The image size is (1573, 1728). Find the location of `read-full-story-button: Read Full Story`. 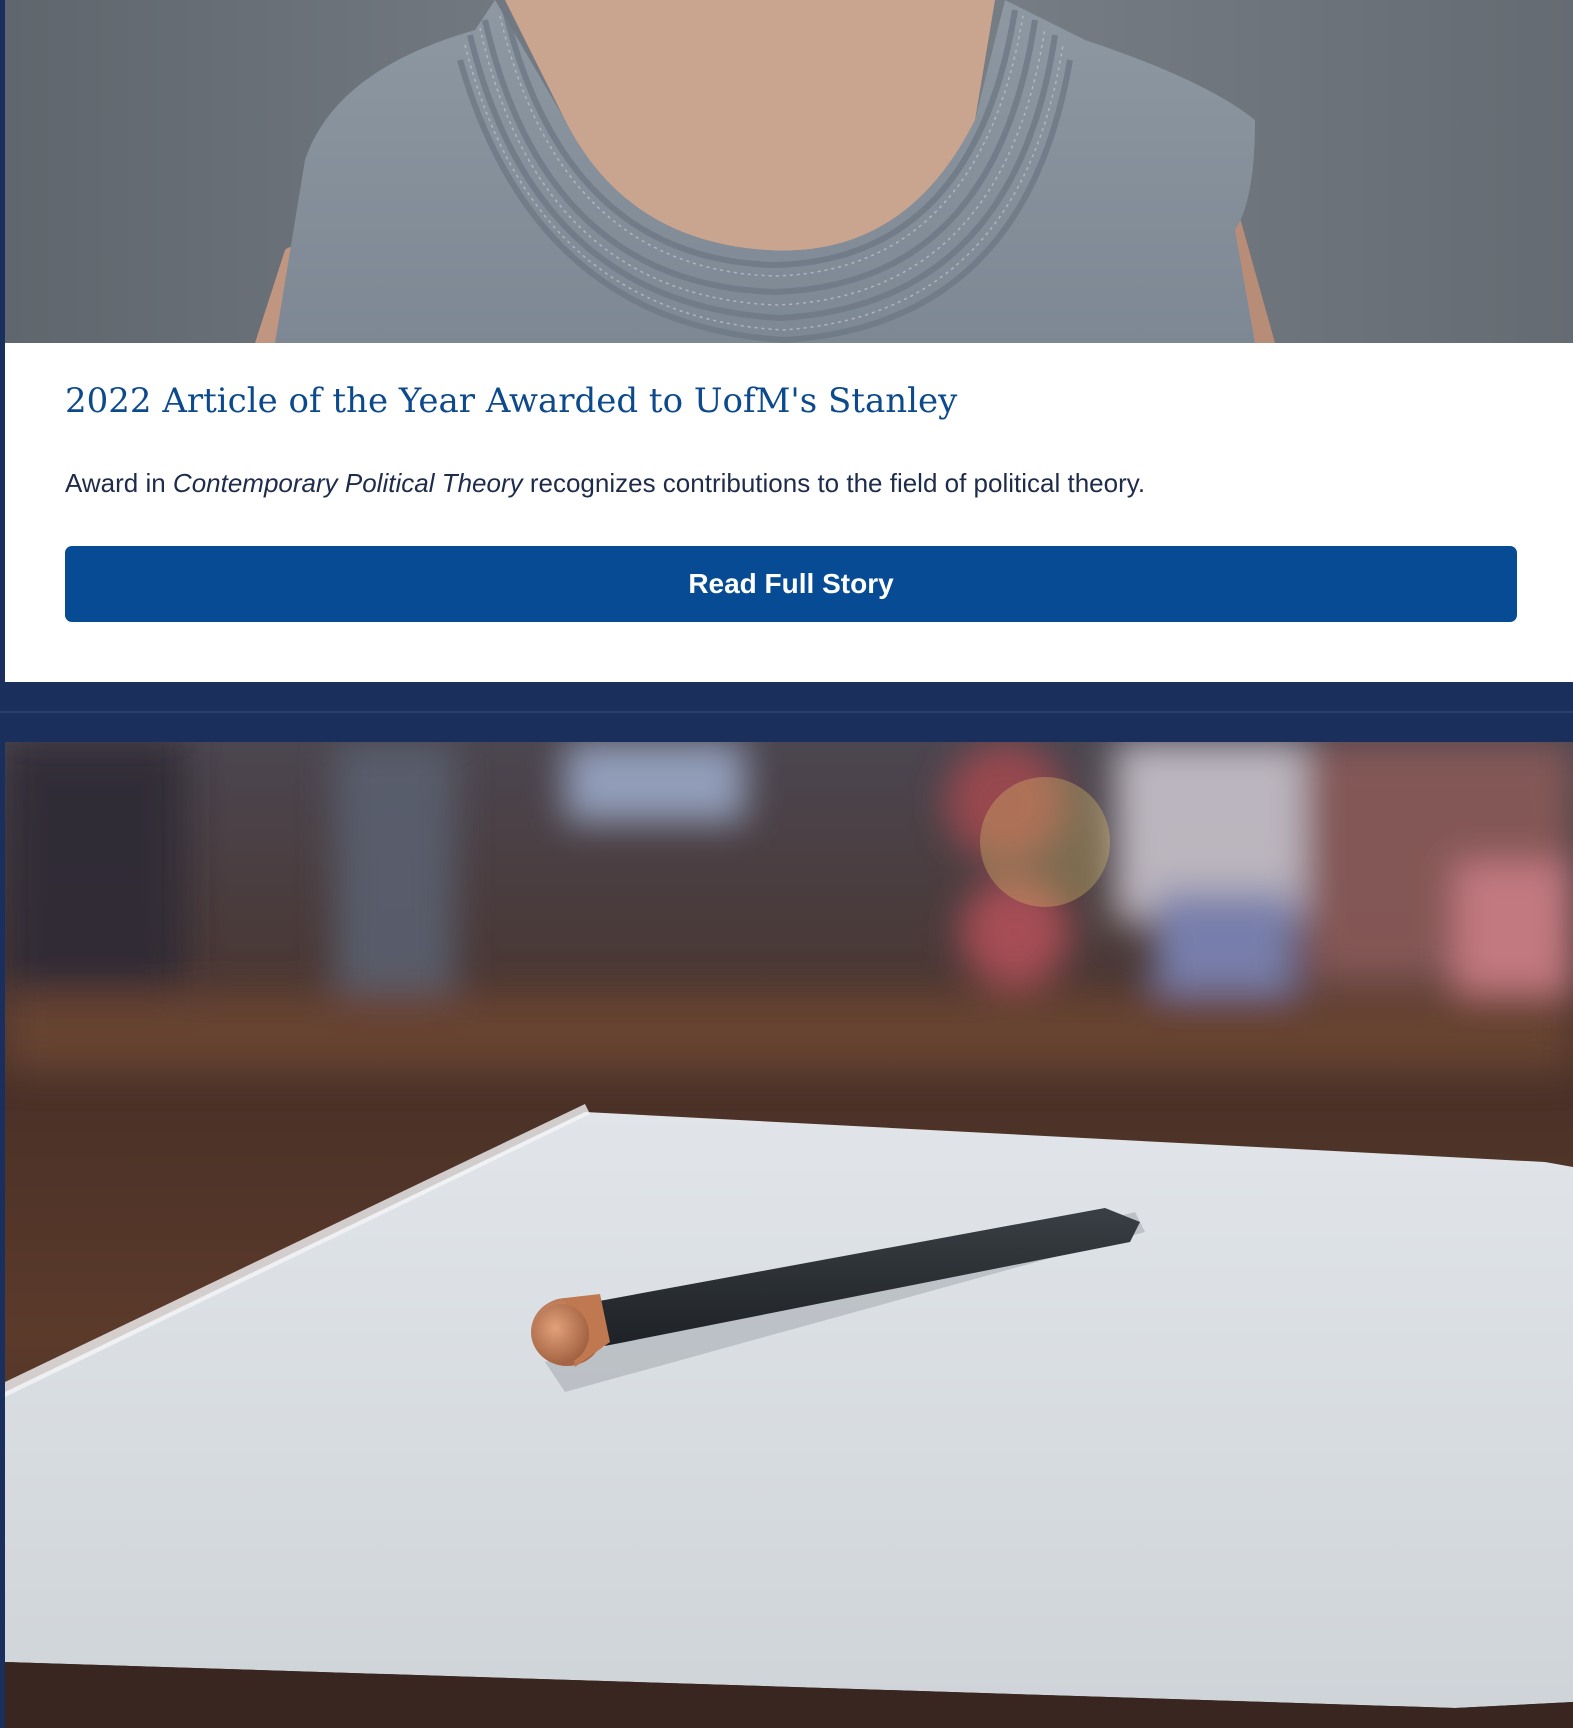

read-full-story-button: Read Full Story is located at coordinates (791, 584).